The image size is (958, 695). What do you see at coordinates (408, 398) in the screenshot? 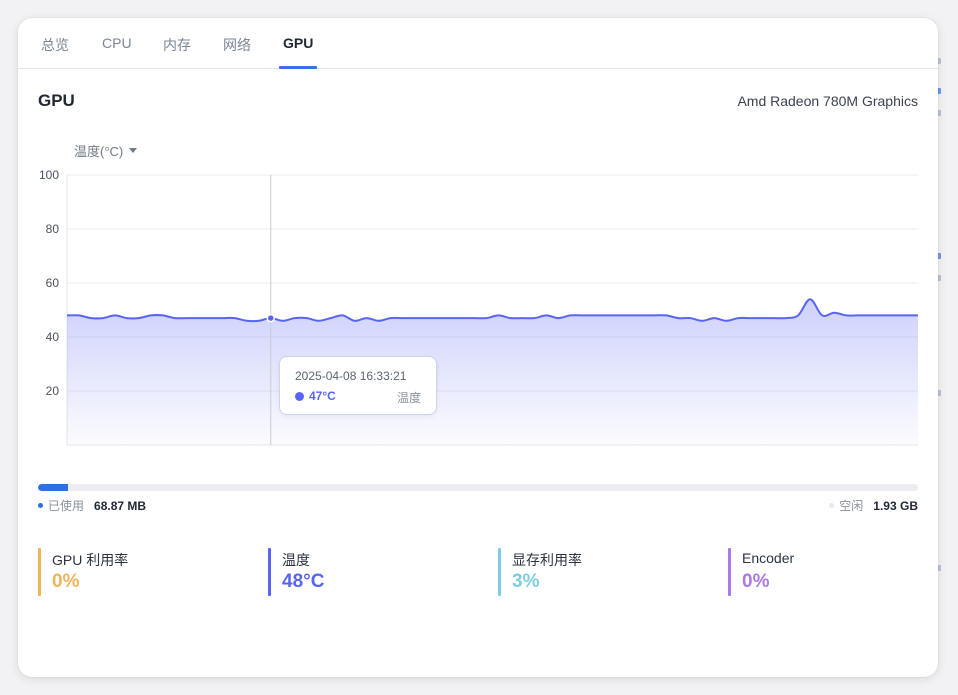
I see `tooltip-series-name: 温度` at bounding box center [408, 398].